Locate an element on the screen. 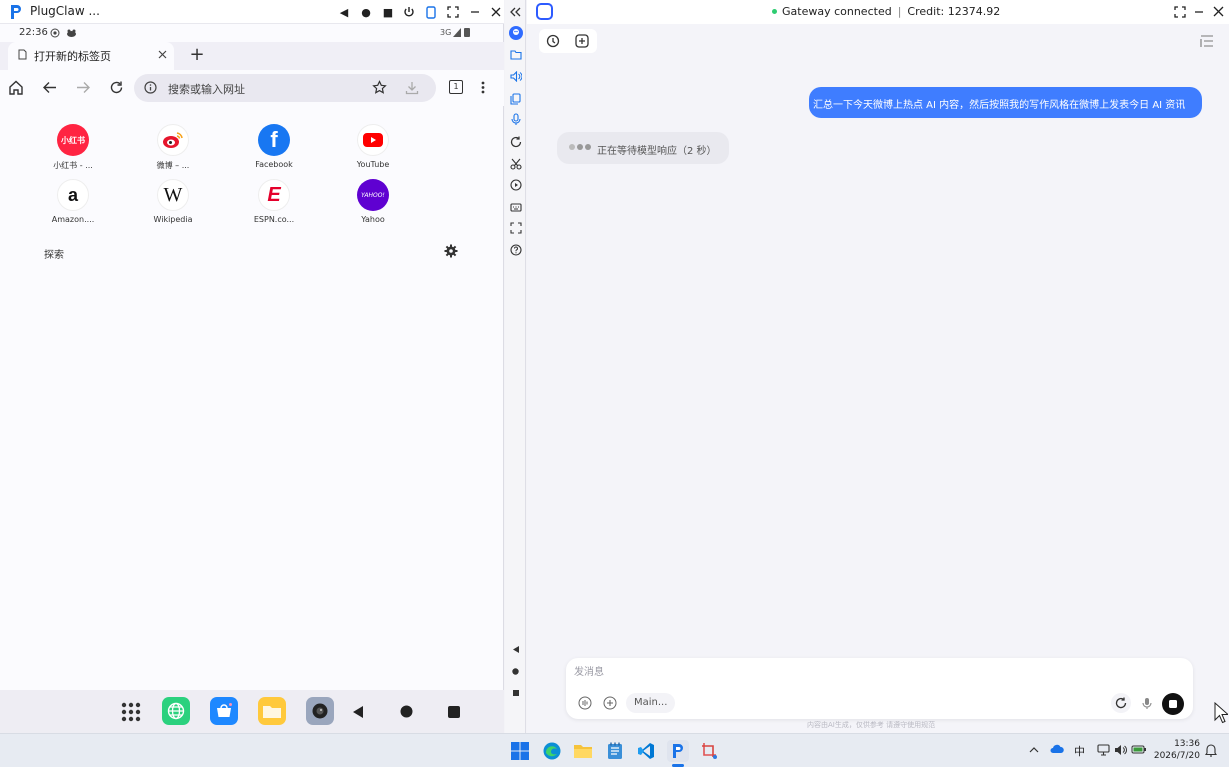 The height and width of the screenshot is (767, 1229). voice-wave-icon is located at coordinates (585, 703).